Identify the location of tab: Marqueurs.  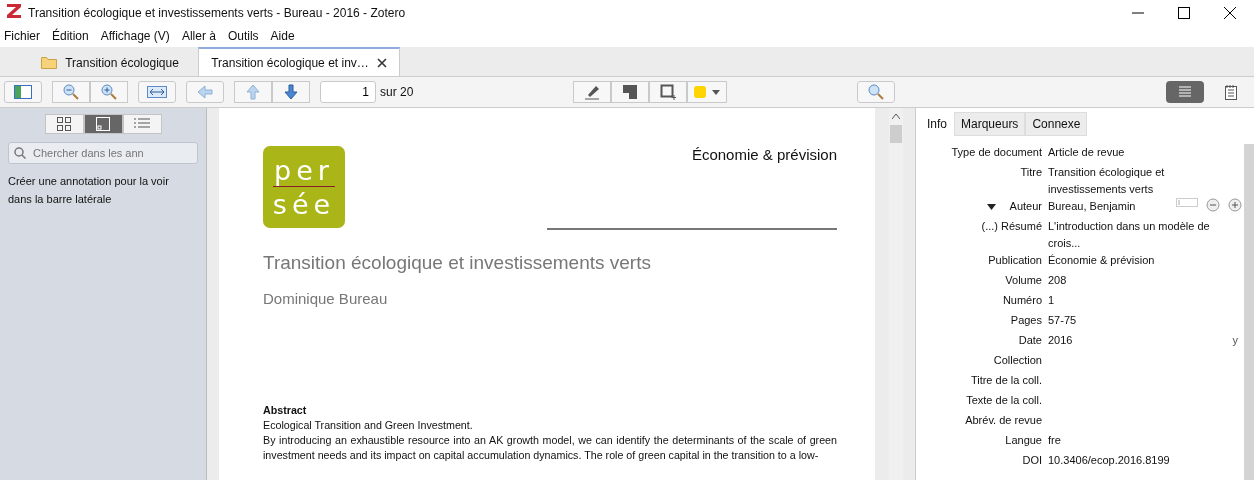
(990, 124).